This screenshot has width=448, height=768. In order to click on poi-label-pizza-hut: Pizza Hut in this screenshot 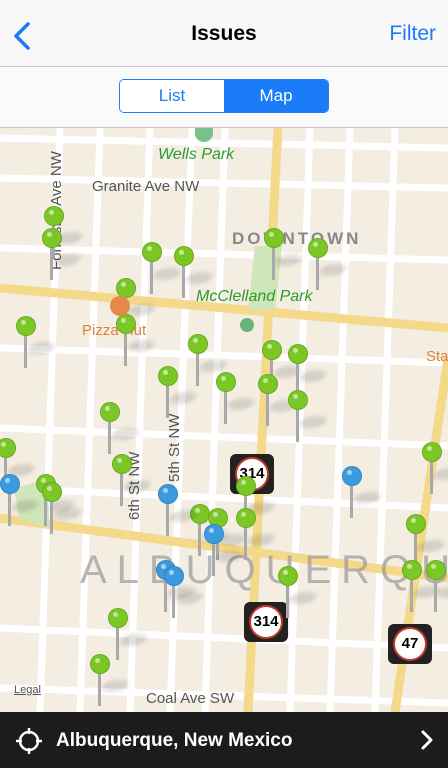, I will do `click(114, 330)`.